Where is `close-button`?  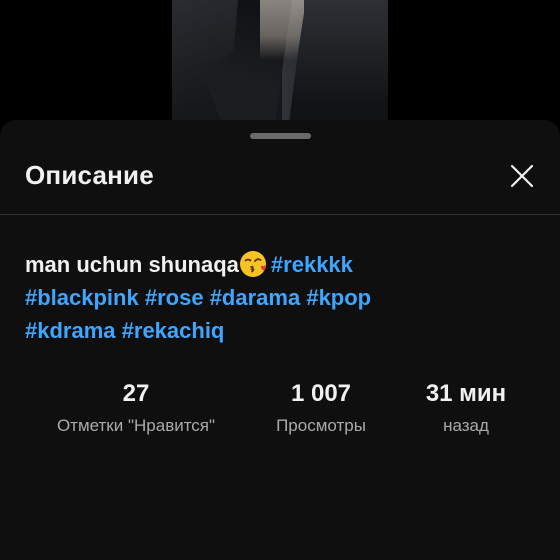 close-button is located at coordinates (522, 176).